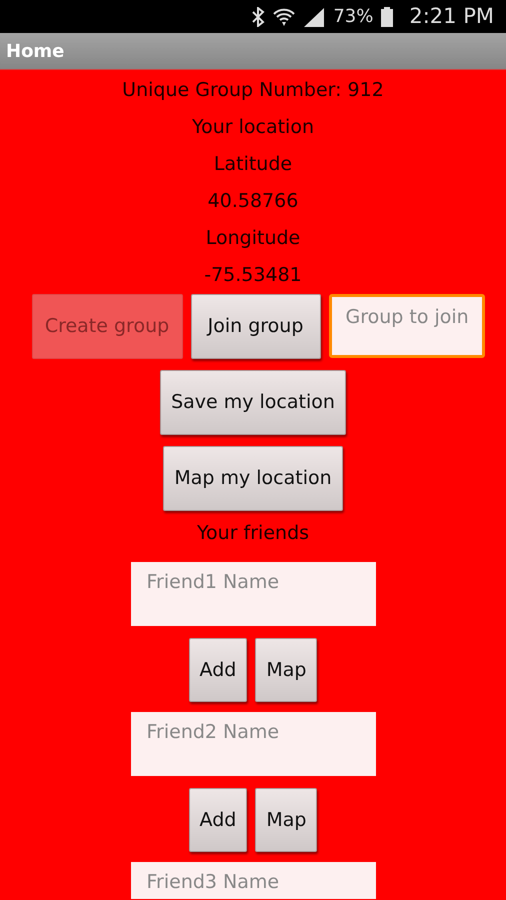 This screenshot has width=506, height=900. What do you see at coordinates (34, 52) in the screenshot?
I see `app-title: Home` at bounding box center [34, 52].